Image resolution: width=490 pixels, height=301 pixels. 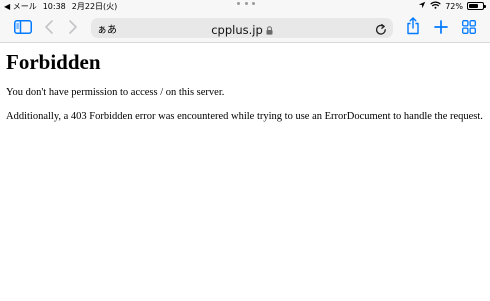 What do you see at coordinates (422, 6) in the screenshot?
I see `location-icon` at bounding box center [422, 6].